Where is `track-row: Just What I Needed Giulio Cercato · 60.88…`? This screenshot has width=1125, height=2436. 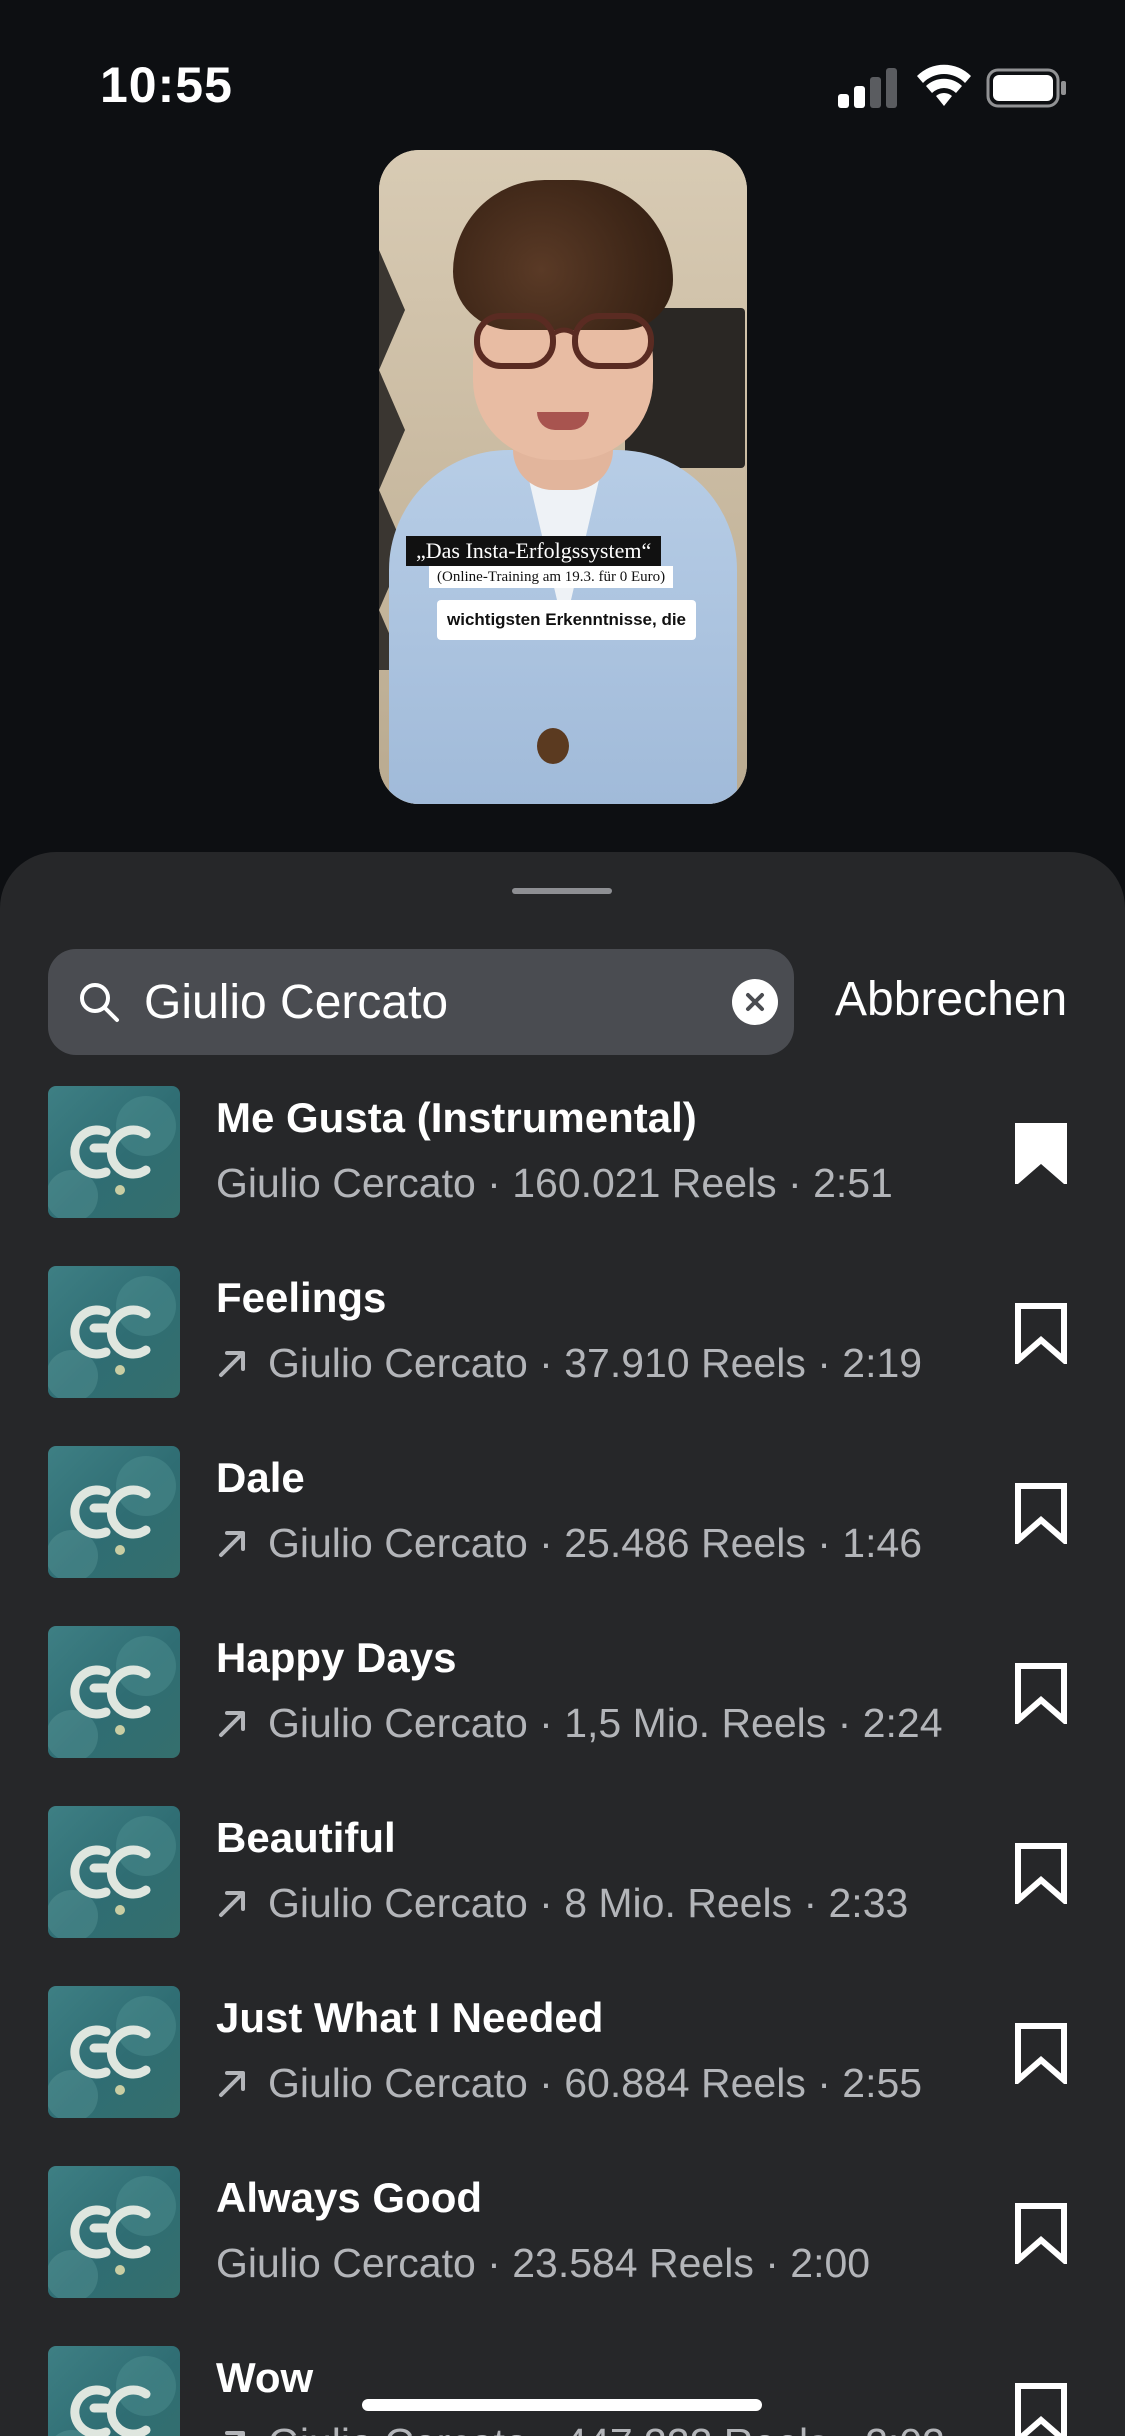 track-row: Just What I Needed Giulio Cercato · 60.88… is located at coordinates (562, 2076).